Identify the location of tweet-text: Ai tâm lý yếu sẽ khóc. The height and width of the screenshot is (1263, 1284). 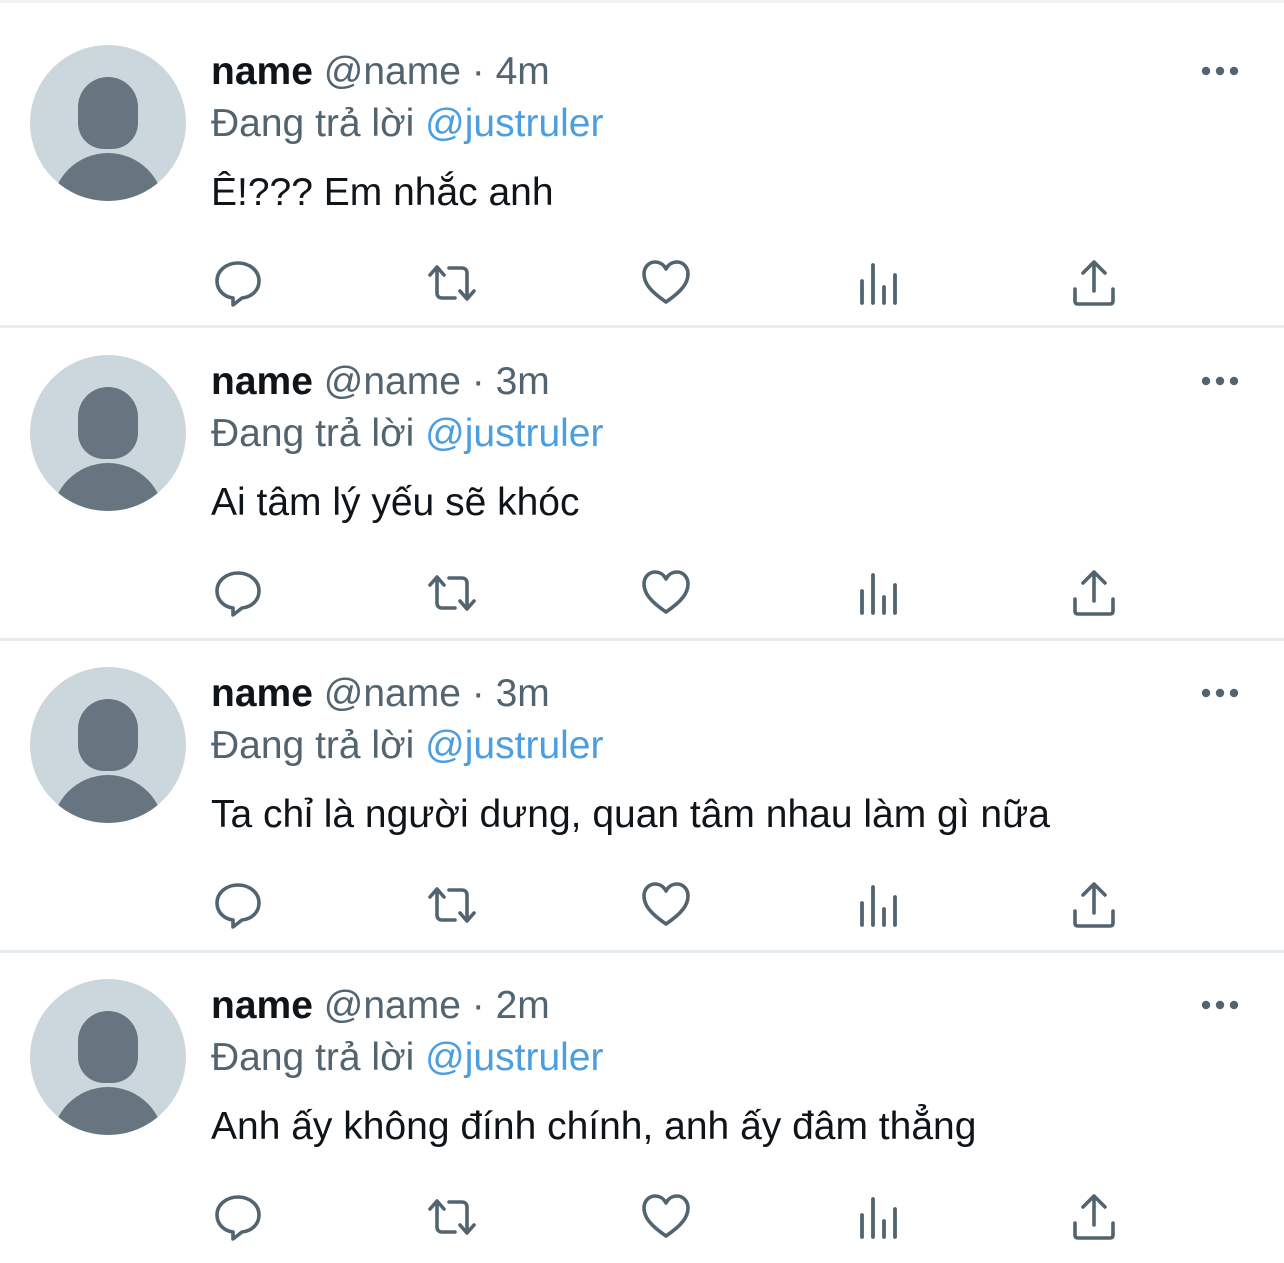
(395, 502).